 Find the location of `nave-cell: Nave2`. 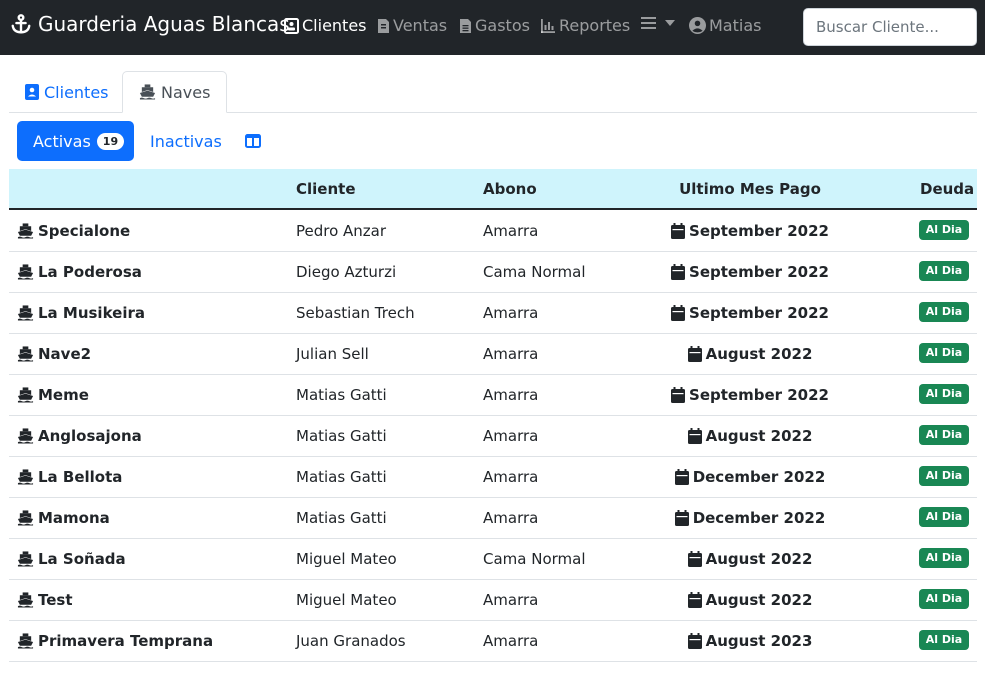

nave-cell: Nave2 is located at coordinates (54, 354).